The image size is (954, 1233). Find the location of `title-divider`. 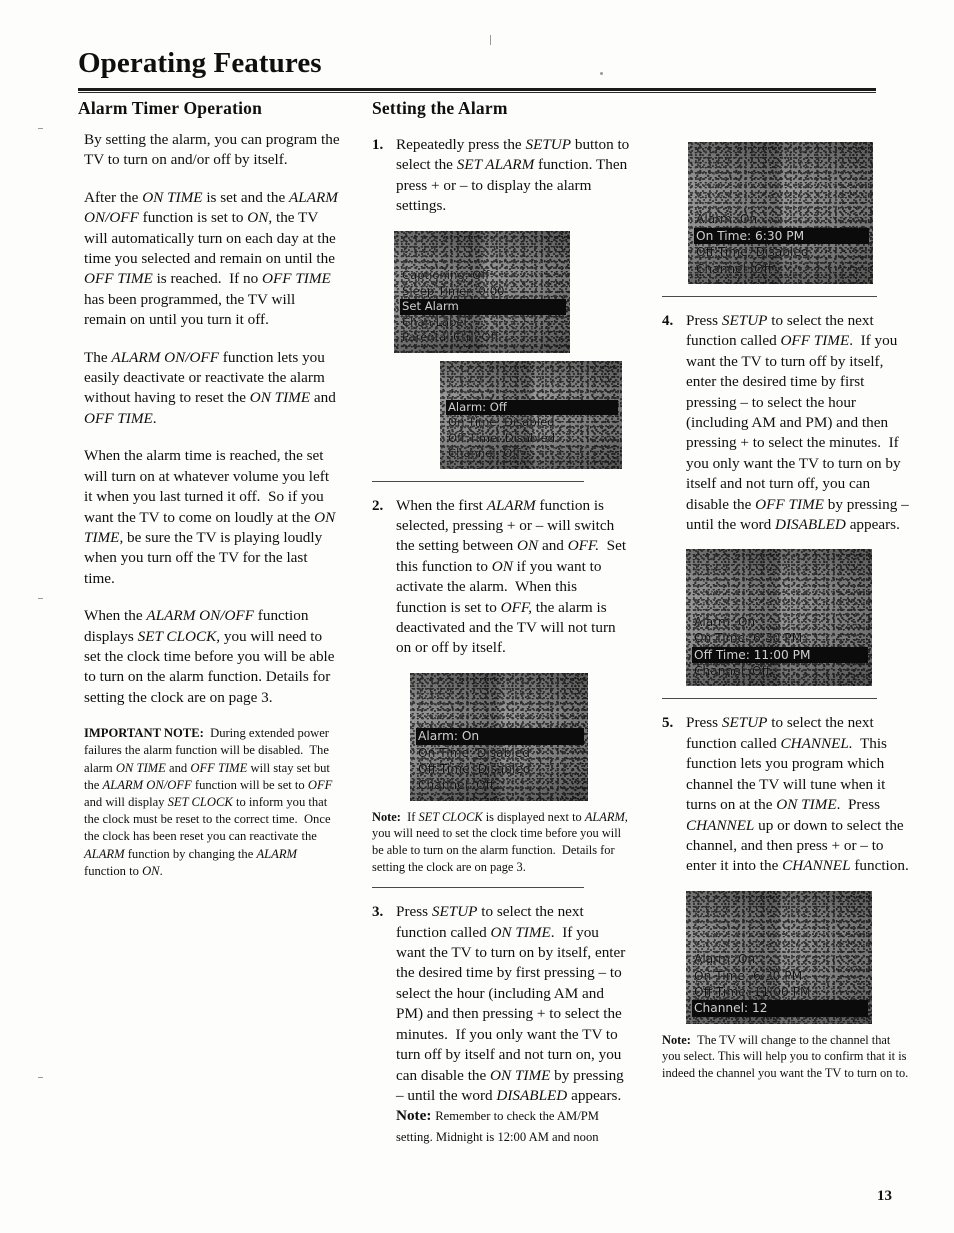

title-divider is located at coordinates (477, 89).